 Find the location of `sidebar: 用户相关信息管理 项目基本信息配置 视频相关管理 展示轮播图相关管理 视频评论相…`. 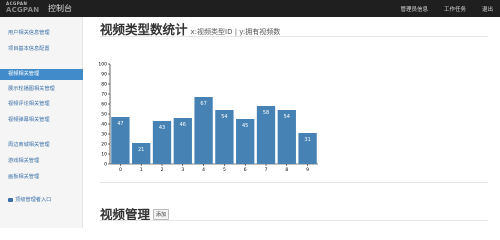

sidebar: 用户相关信息管理 项目基本信息配置 视频相关管理 展示轮播图相关管理 视频评论相… is located at coordinates (41, 122).